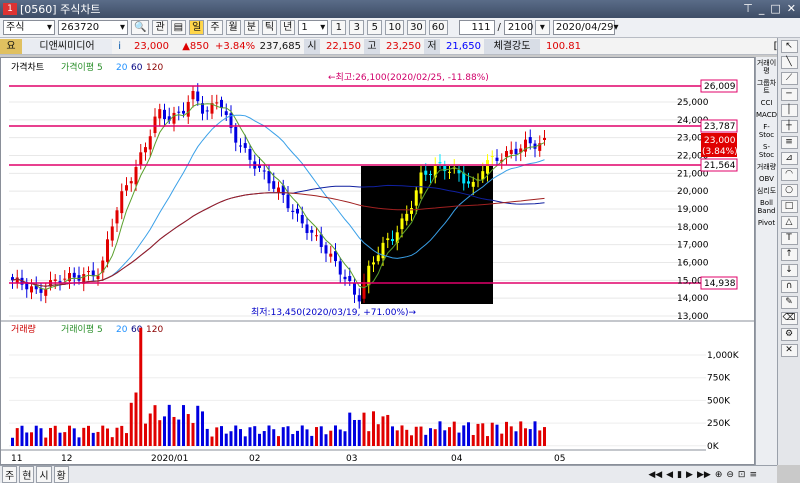  What do you see at coordinates (518, 27) in the screenshot?
I see `total-input: 2100` at bounding box center [518, 27].